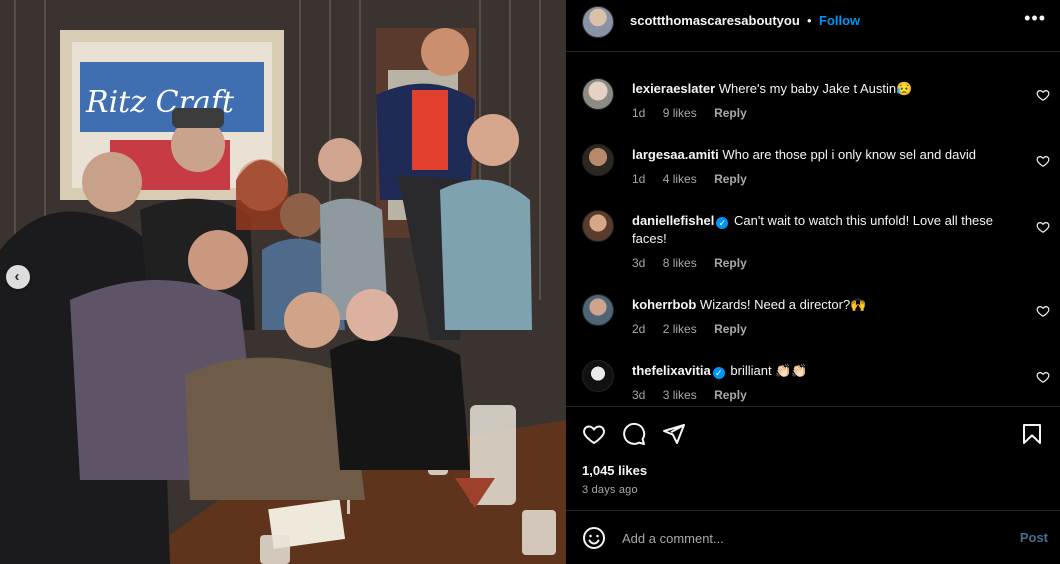 The height and width of the screenshot is (564, 1060). I want to click on comment-username: largesaa.amiti, so click(675, 154).